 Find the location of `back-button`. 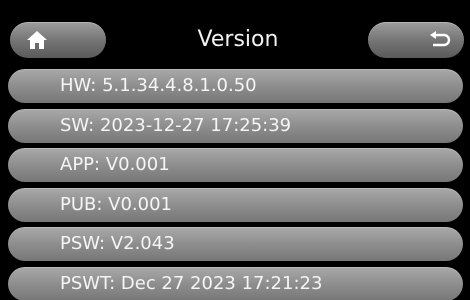

back-button is located at coordinates (416, 40).